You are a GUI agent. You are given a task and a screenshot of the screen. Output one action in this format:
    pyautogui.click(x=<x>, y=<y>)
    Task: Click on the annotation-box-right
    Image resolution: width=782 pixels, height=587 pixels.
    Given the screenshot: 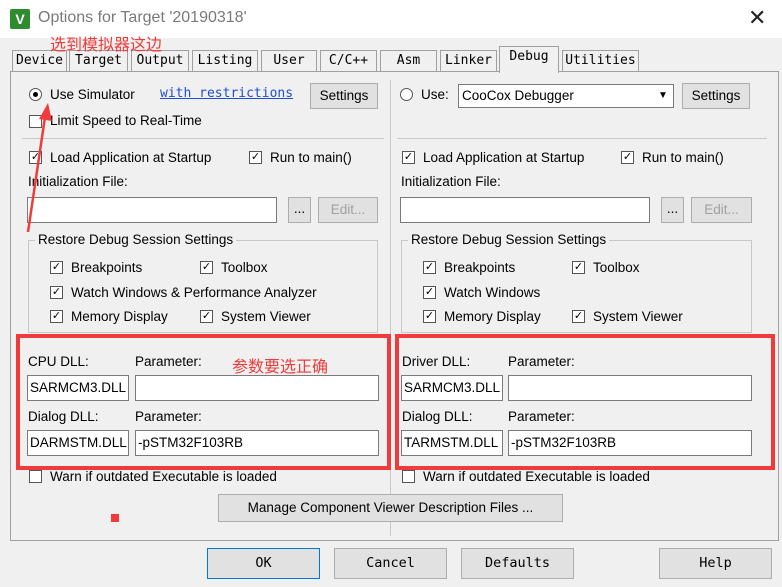 What is the action you would take?
    pyautogui.click(x=585, y=402)
    